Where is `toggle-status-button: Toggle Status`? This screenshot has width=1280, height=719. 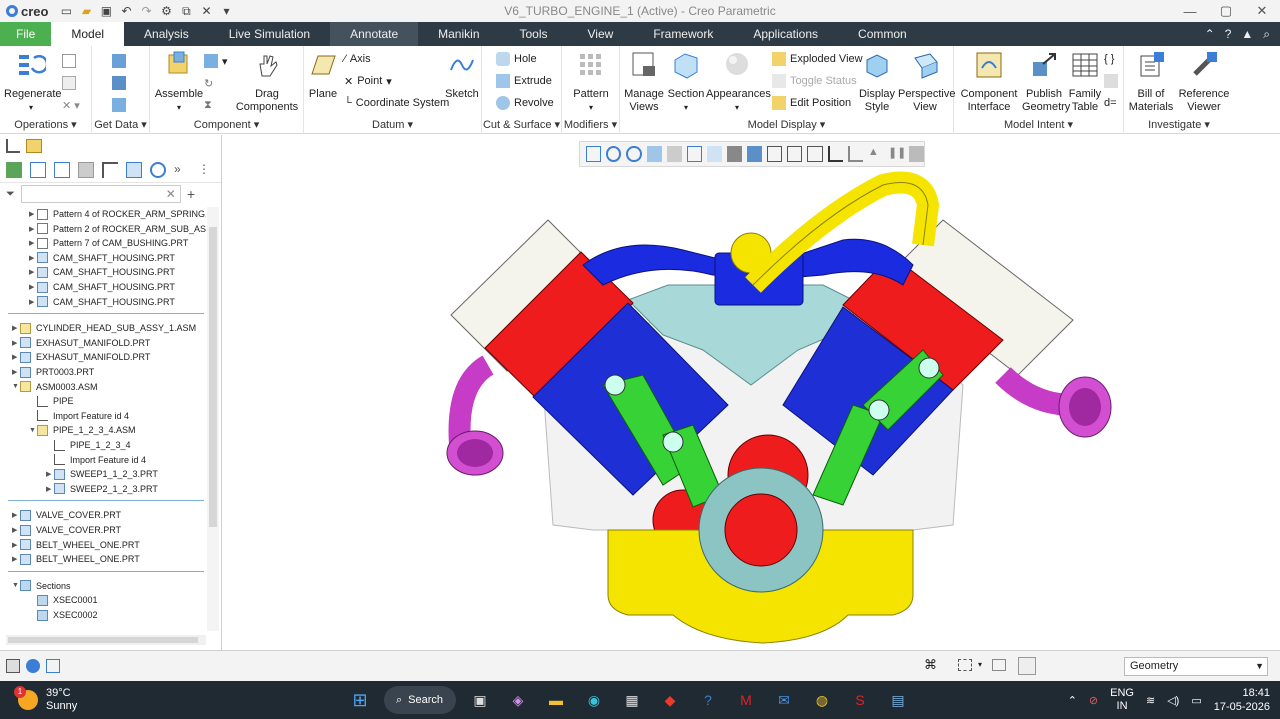
toggle-status-button: Toggle Status is located at coordinates (814, 81).